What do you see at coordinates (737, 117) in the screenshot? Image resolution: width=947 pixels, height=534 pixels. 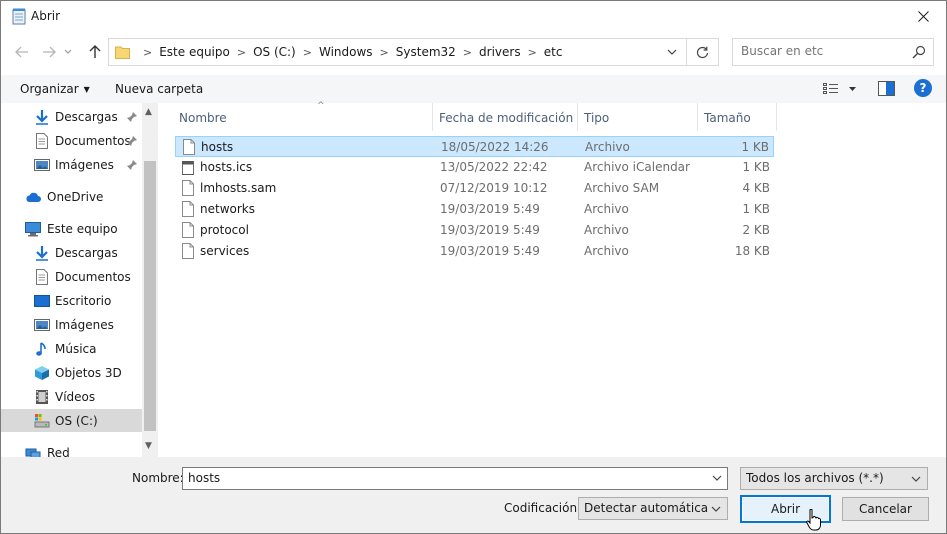 I see `column-header-size: Tamaño` at bounding box center [737, 117].